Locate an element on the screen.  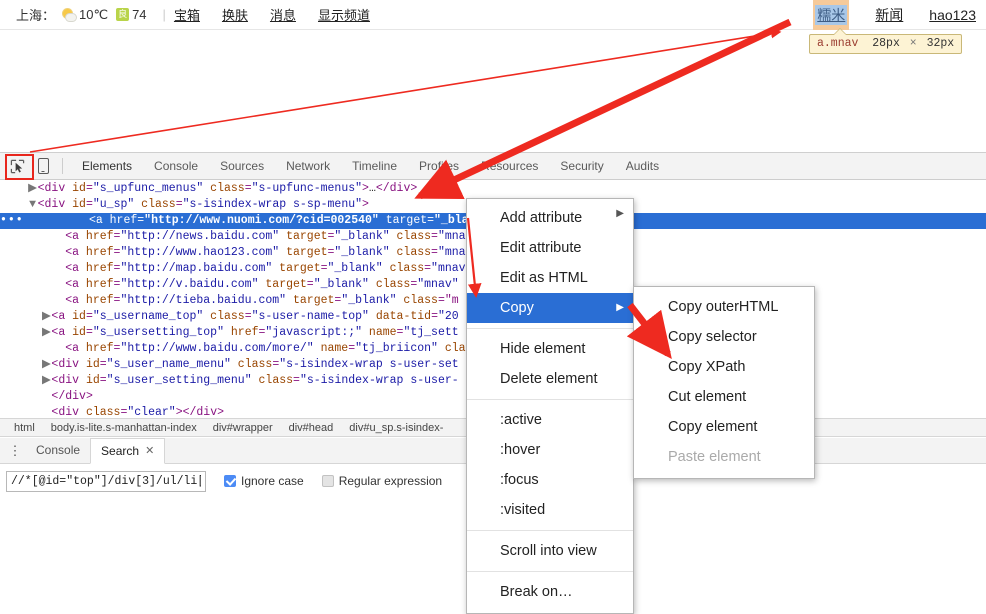
inspect-size-tooltip: a.mnav 28px × 32px is located at coordinates (886, 41).